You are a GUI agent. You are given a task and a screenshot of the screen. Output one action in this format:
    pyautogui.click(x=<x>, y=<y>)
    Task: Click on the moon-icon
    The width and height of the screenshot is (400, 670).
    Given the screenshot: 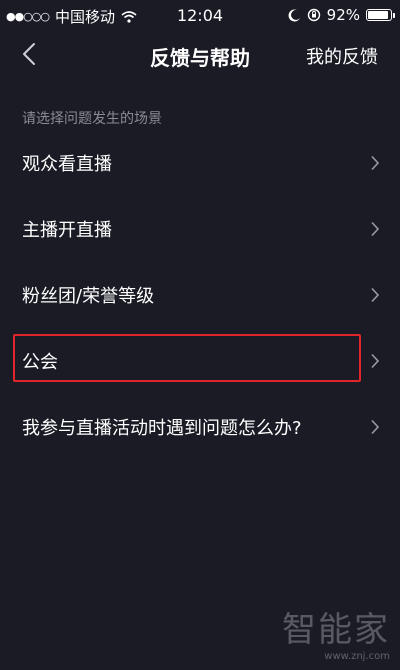 What is the action you would take?
    pyautogui.click(x=294, y=14)
    